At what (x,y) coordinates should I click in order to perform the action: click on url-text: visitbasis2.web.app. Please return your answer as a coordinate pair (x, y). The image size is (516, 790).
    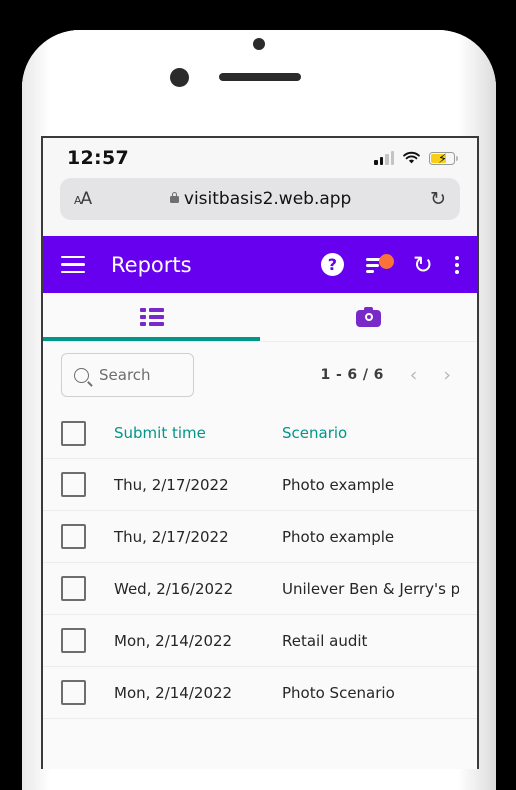
    Looking at the image, I should click on (267, 199).